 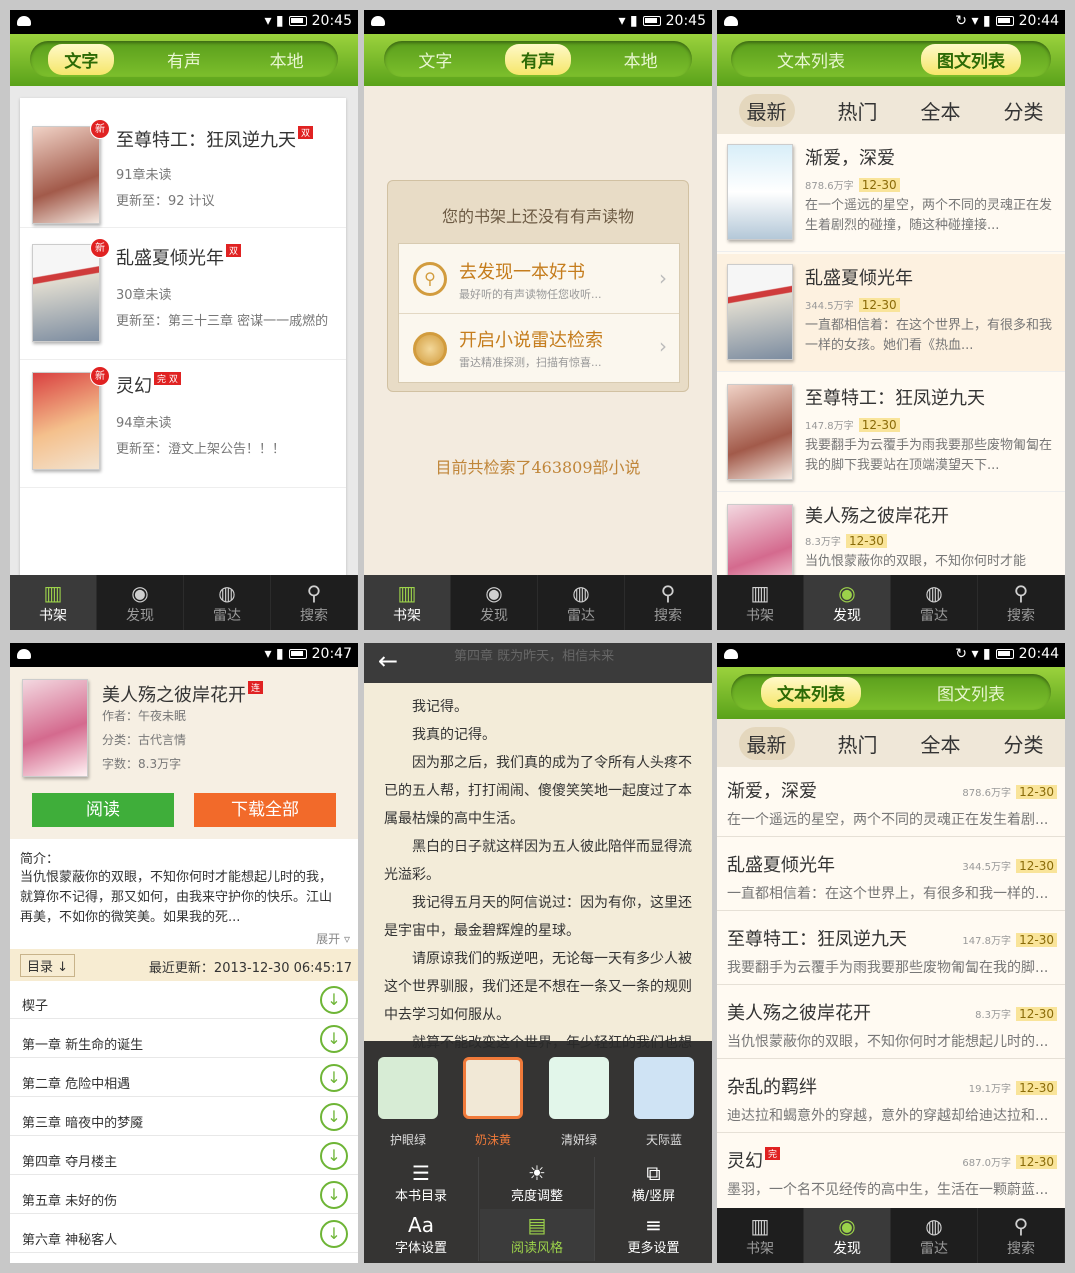 What do you see at coordinates (1036, 1088) in the screenshot?
I see `date-badge: 12-30` at bounding box center [1036, 1088].